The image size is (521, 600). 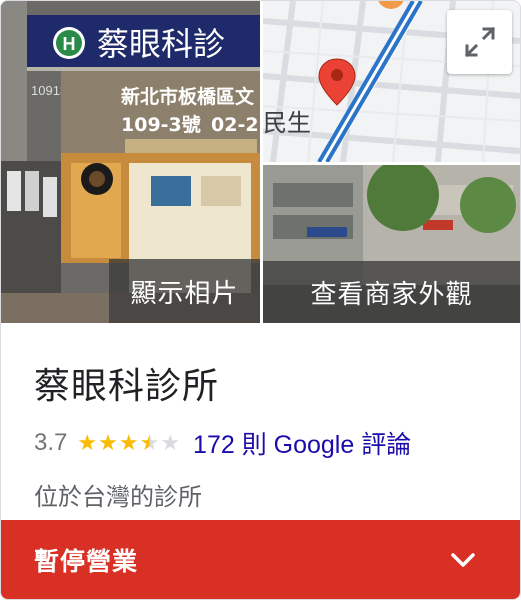 What do you see at coordinates (463, 560) in the screenshot?
I see `chevron-down-icon` at bounding box center [463, 560].